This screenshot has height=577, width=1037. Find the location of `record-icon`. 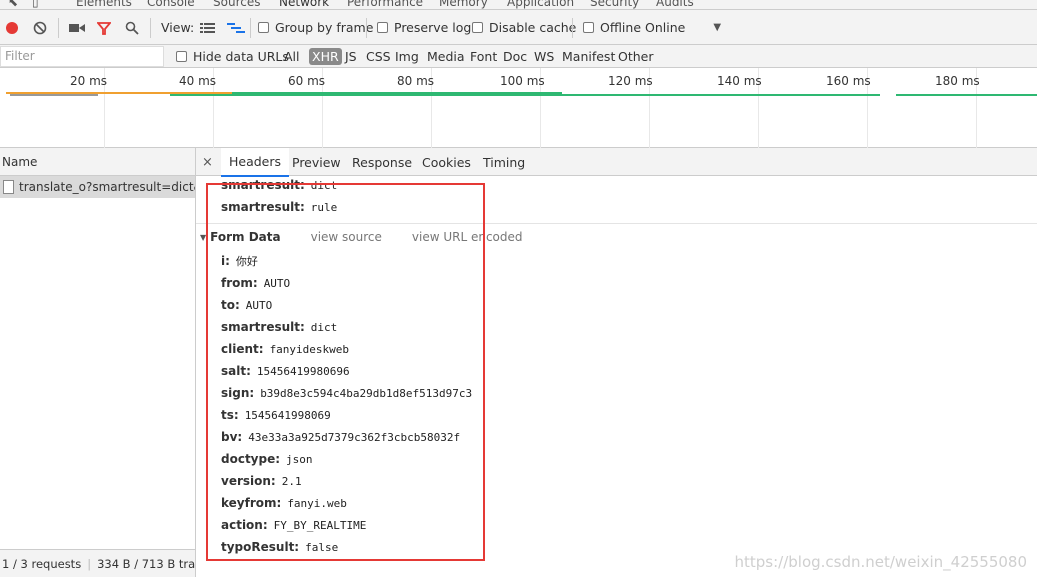

record-icon is located at coordinates (12, 27).